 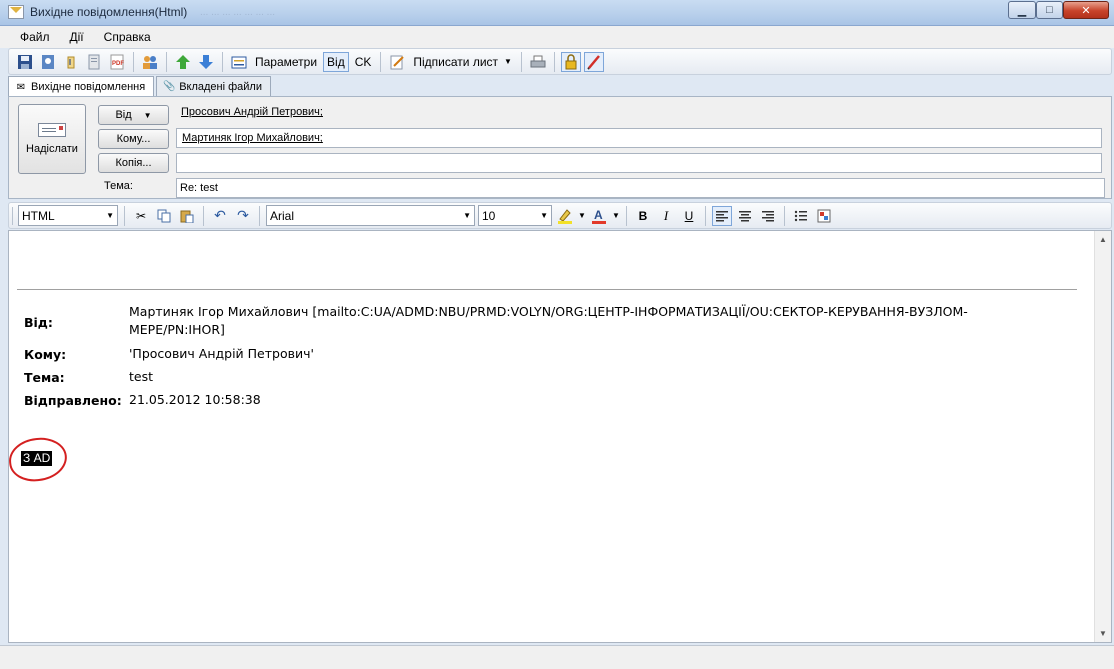 I want to click on toolbar-grip, so click(x=12, y=215).